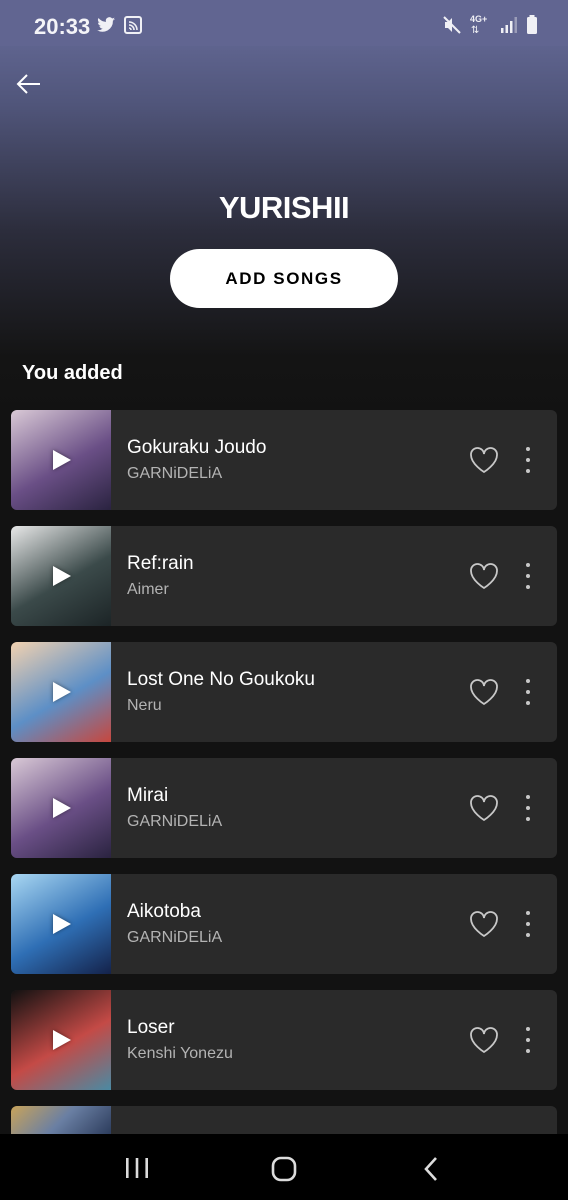  What do you see at coordinates (106, 24) in the screenshot?
I see `twitter-icon` at bounding box center [106, 24].